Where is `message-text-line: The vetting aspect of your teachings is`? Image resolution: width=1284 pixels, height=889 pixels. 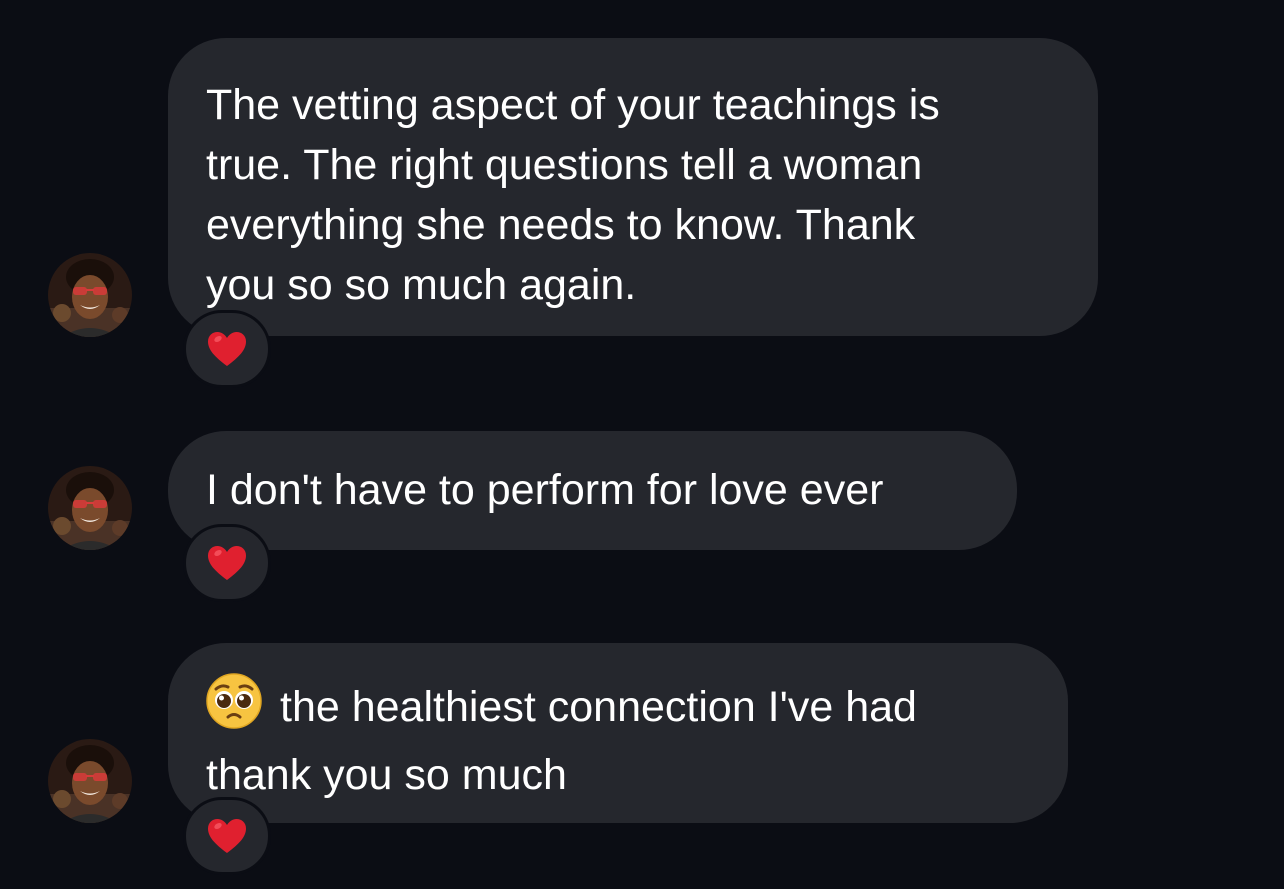 message-text-line: The vetting aspect of your teachings is is located at coordinates (573, 105).